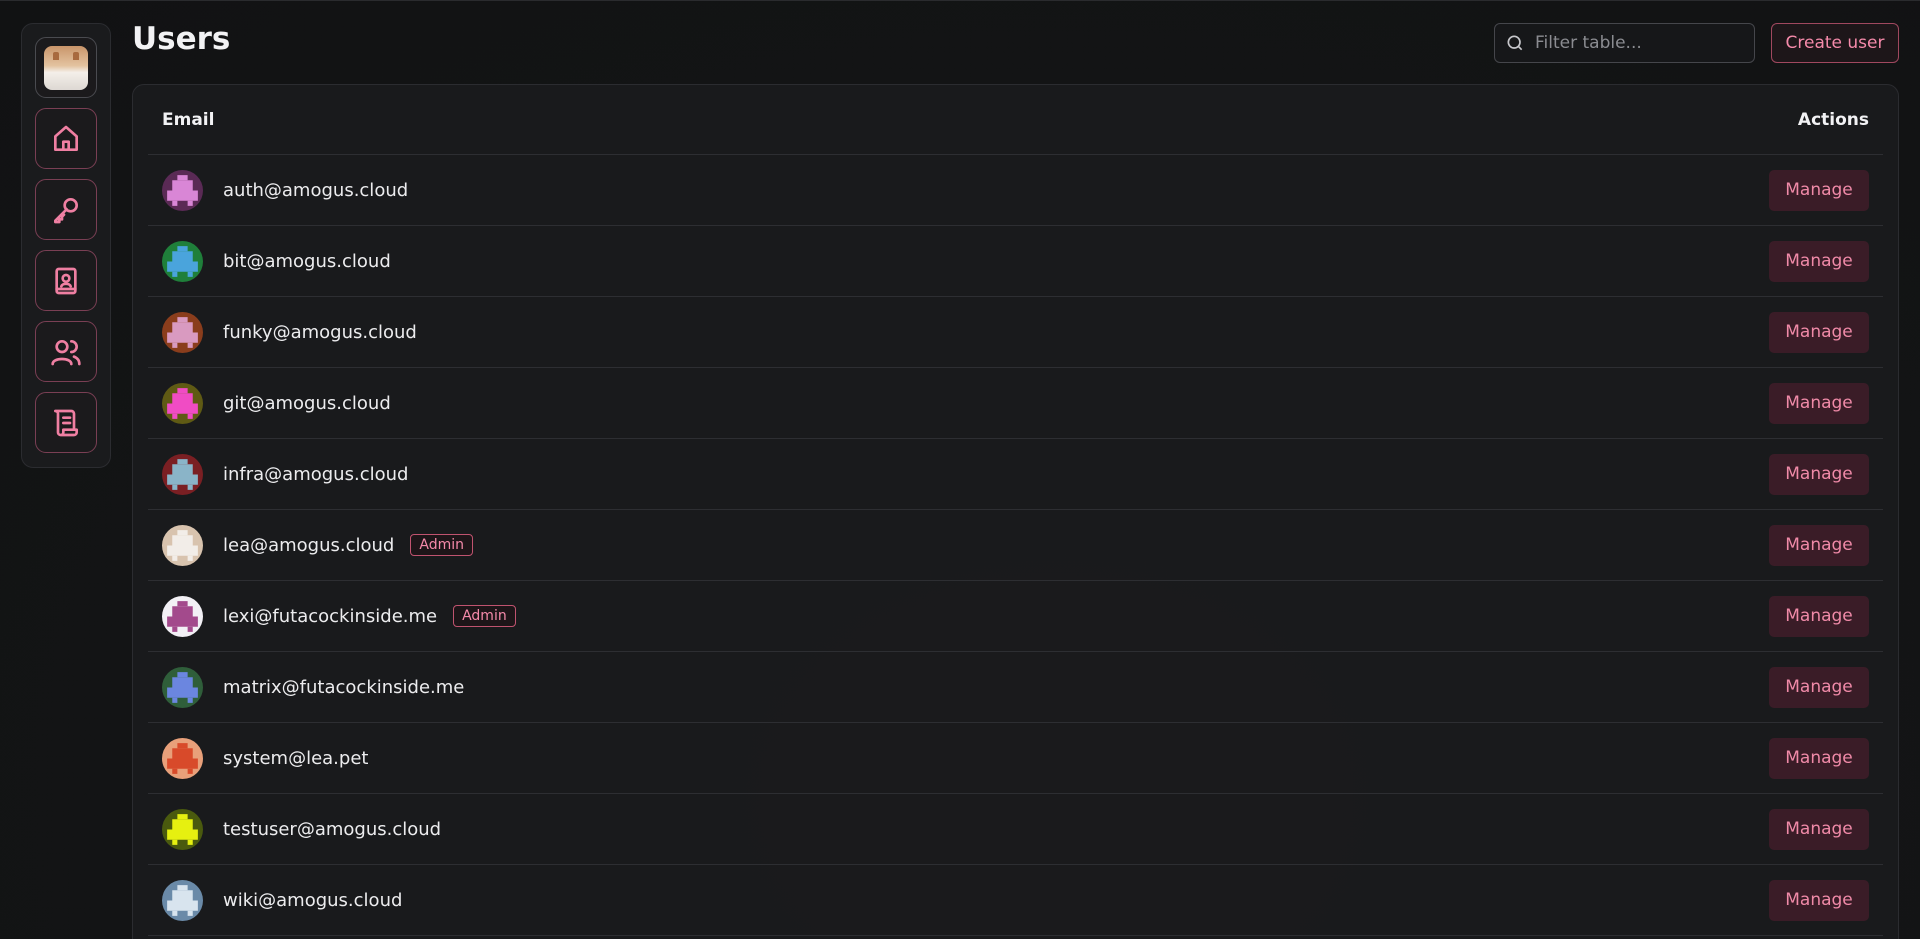 The image size is (1920, 939). I want to click on sidebar, so click(66, 245).